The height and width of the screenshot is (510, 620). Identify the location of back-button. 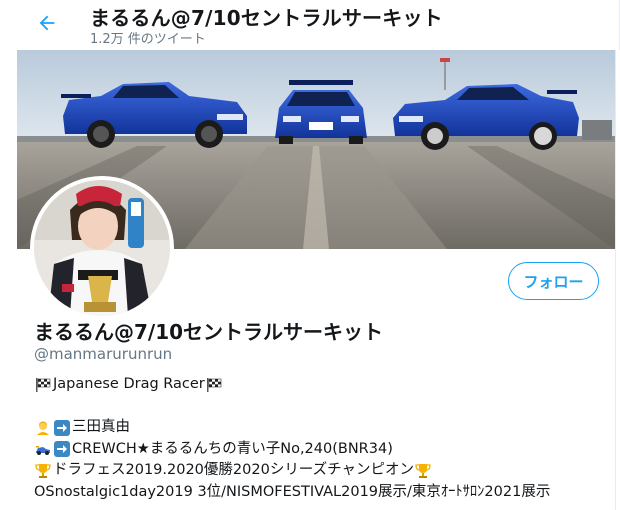
(47, 23).